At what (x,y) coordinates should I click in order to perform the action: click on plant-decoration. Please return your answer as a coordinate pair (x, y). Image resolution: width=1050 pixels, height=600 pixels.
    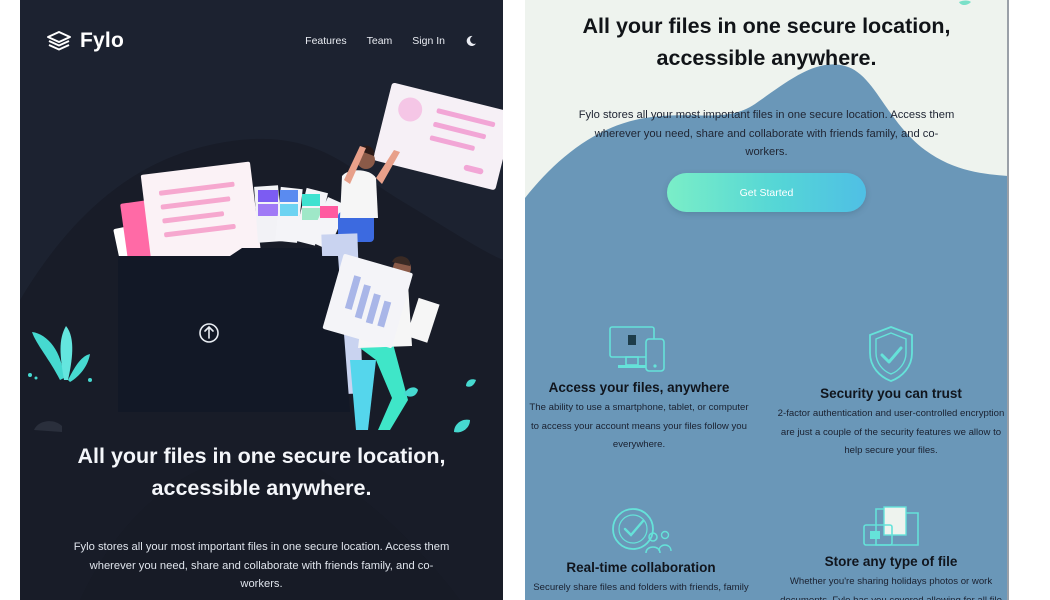
    Looking at the image, I should click on (60, 379).